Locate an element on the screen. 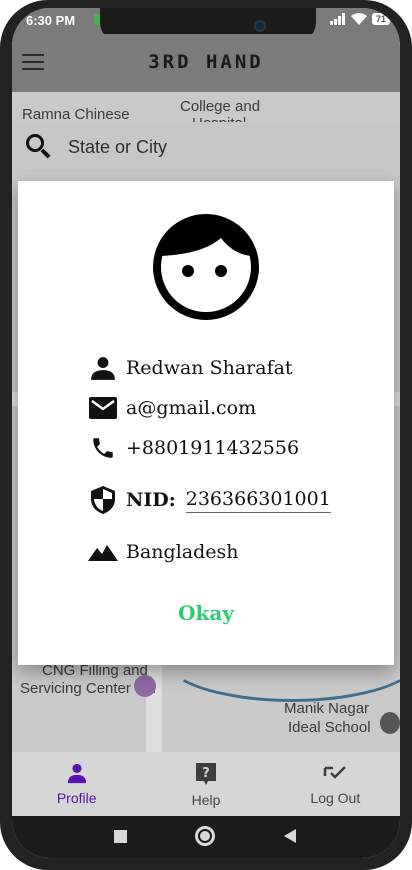 The width and height of the screenshot is (412, 870). home-icon is located at coordinates (205, 836).